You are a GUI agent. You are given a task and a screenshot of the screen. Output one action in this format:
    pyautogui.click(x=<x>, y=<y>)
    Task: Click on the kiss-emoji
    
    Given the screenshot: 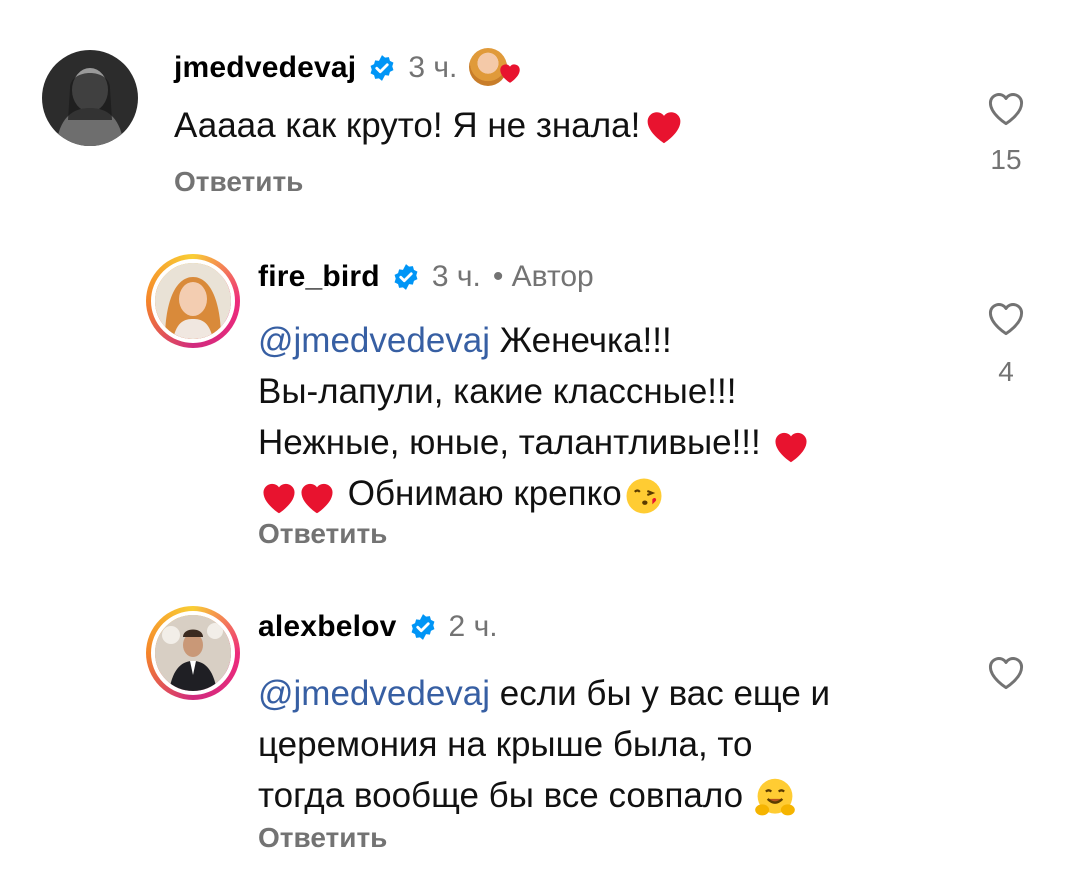 What is the action you would take?
    pyautogui.click(x=644, y=496)
    